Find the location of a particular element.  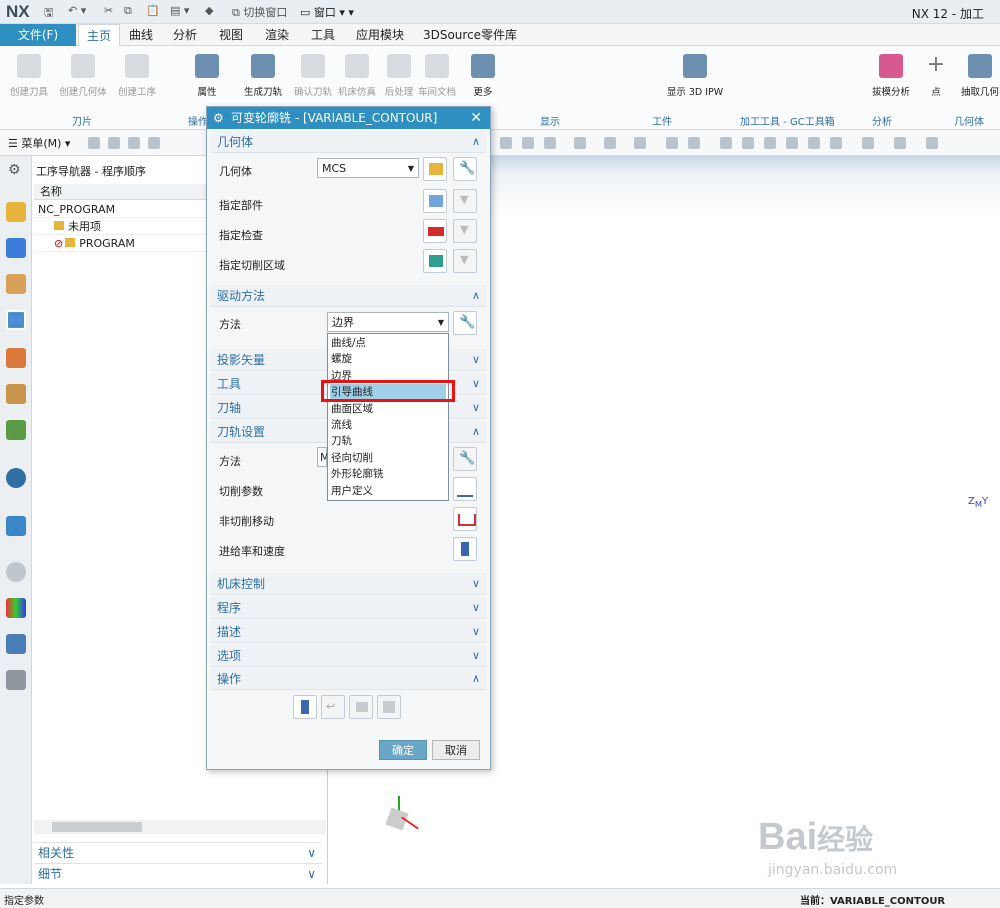

switch-window-button: ⧉ 切换窗口 is located at coordinates (259, 12).